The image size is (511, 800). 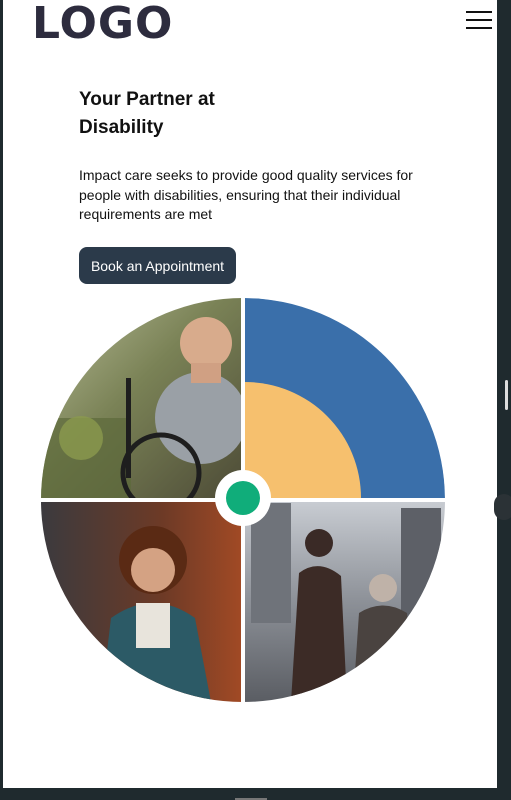 I want to click on book-appointment-button: Book an Appointment, so click(x=157, y=265).